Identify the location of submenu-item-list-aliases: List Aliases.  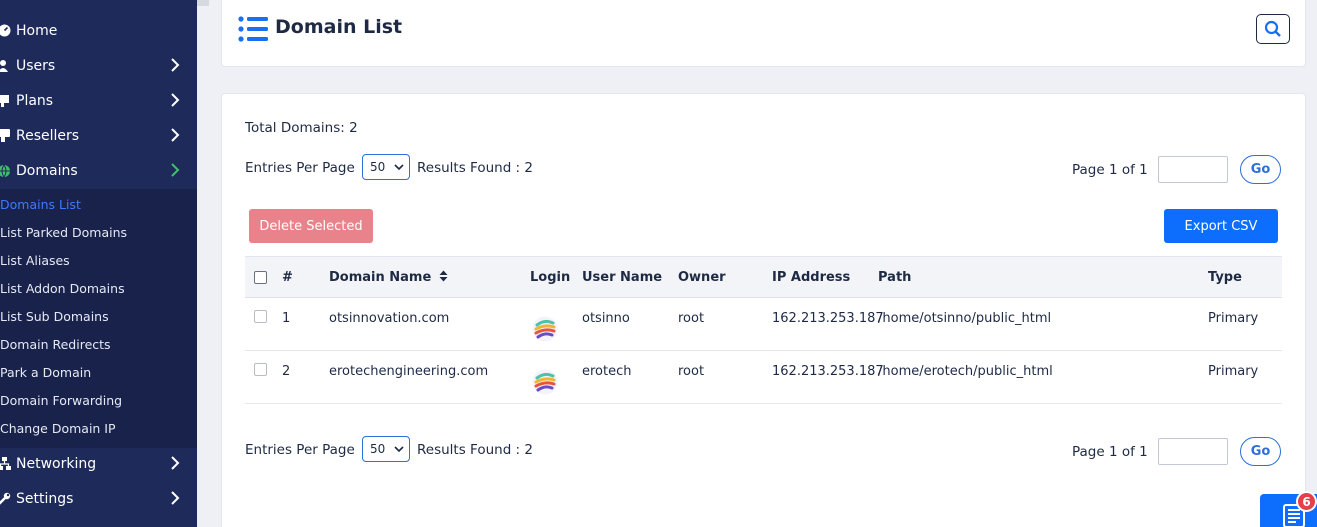
(35, 261).